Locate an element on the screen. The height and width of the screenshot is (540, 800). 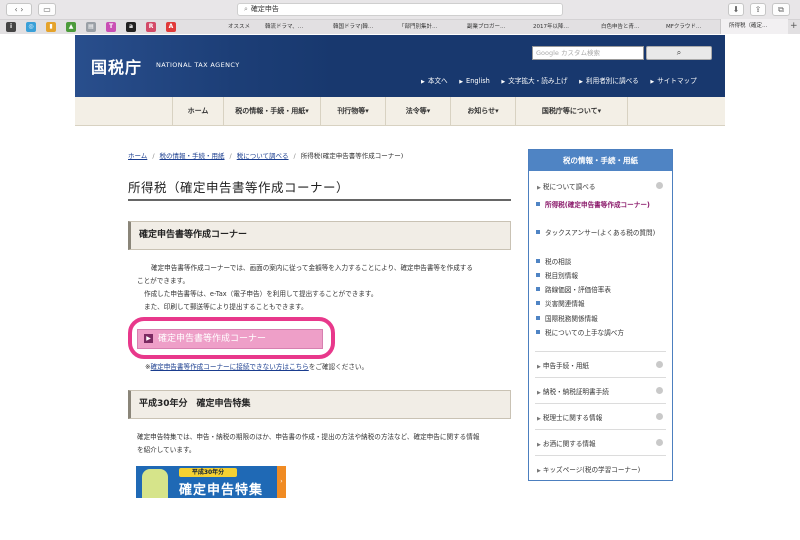
sidebar-toggle-icon: ▭ is located at coordinates (47, 9).